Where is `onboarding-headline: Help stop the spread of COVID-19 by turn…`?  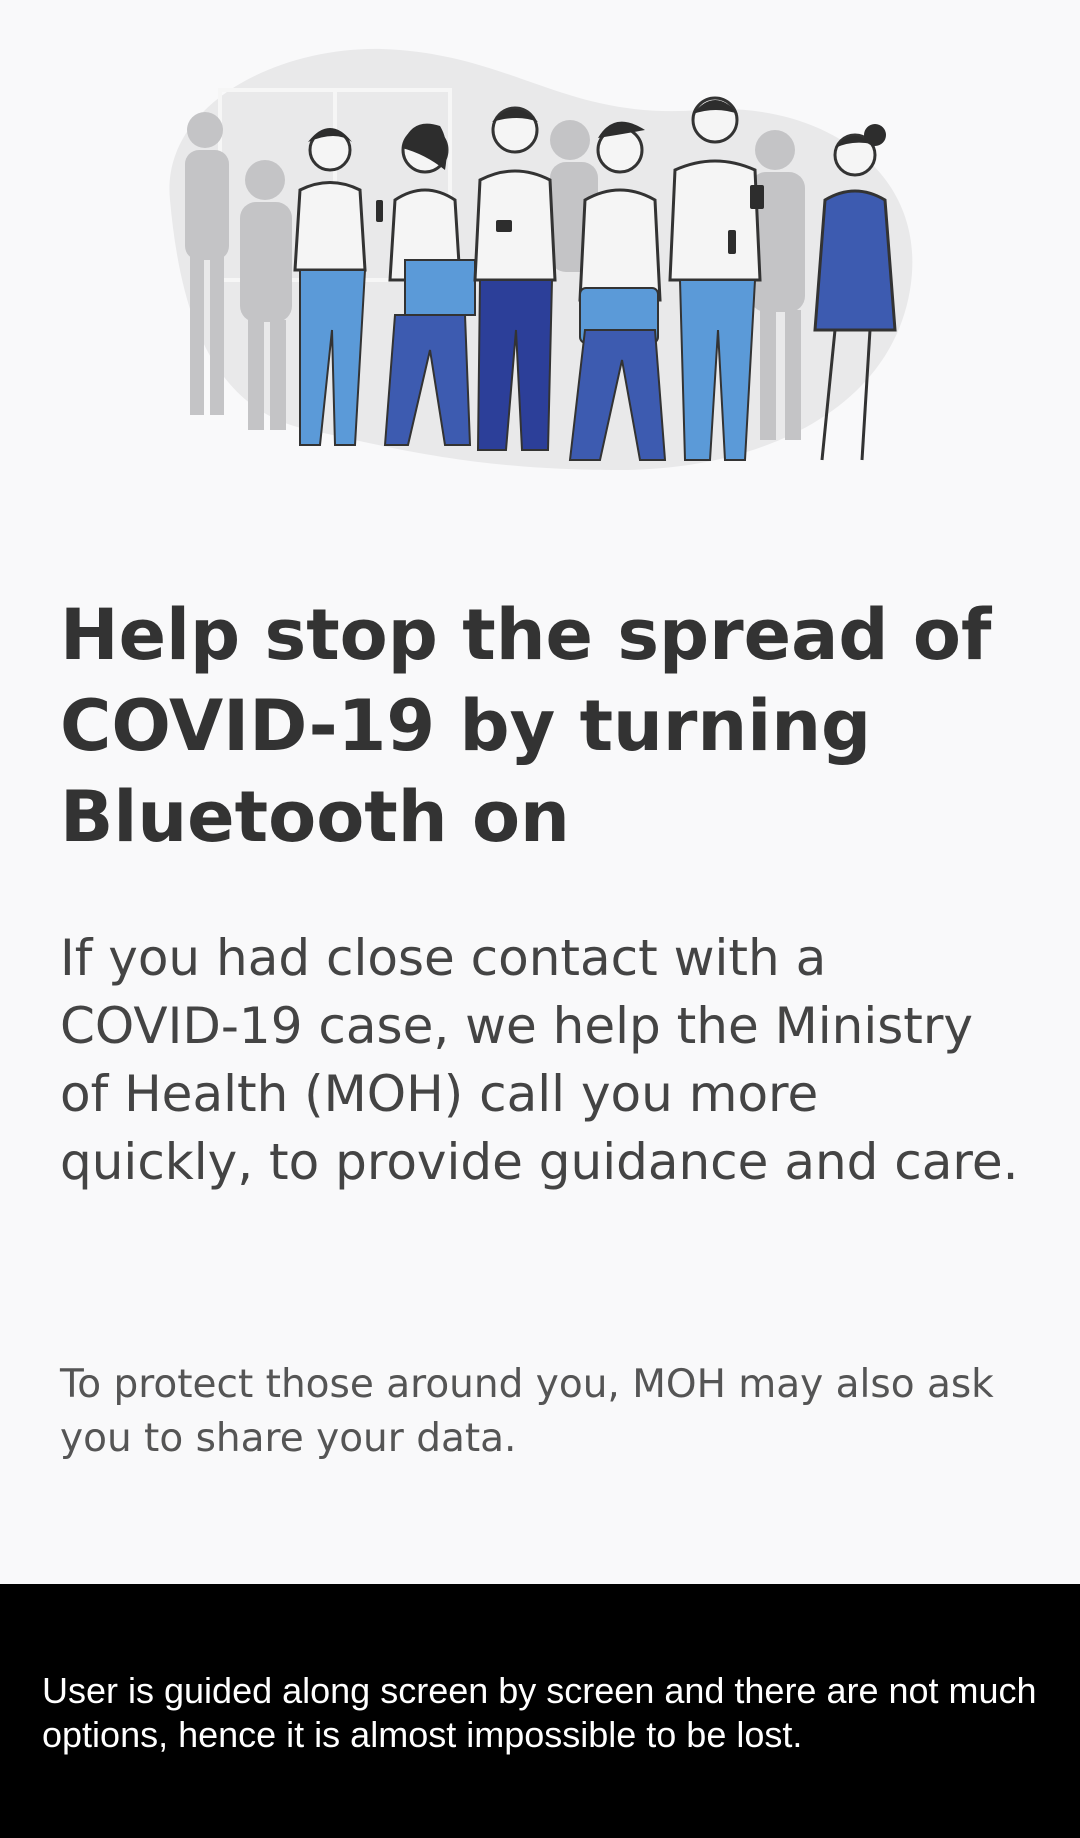 onboarding-headline: Help stop the spread of COVID-19 by turn… is located at coordinates (526, 726).